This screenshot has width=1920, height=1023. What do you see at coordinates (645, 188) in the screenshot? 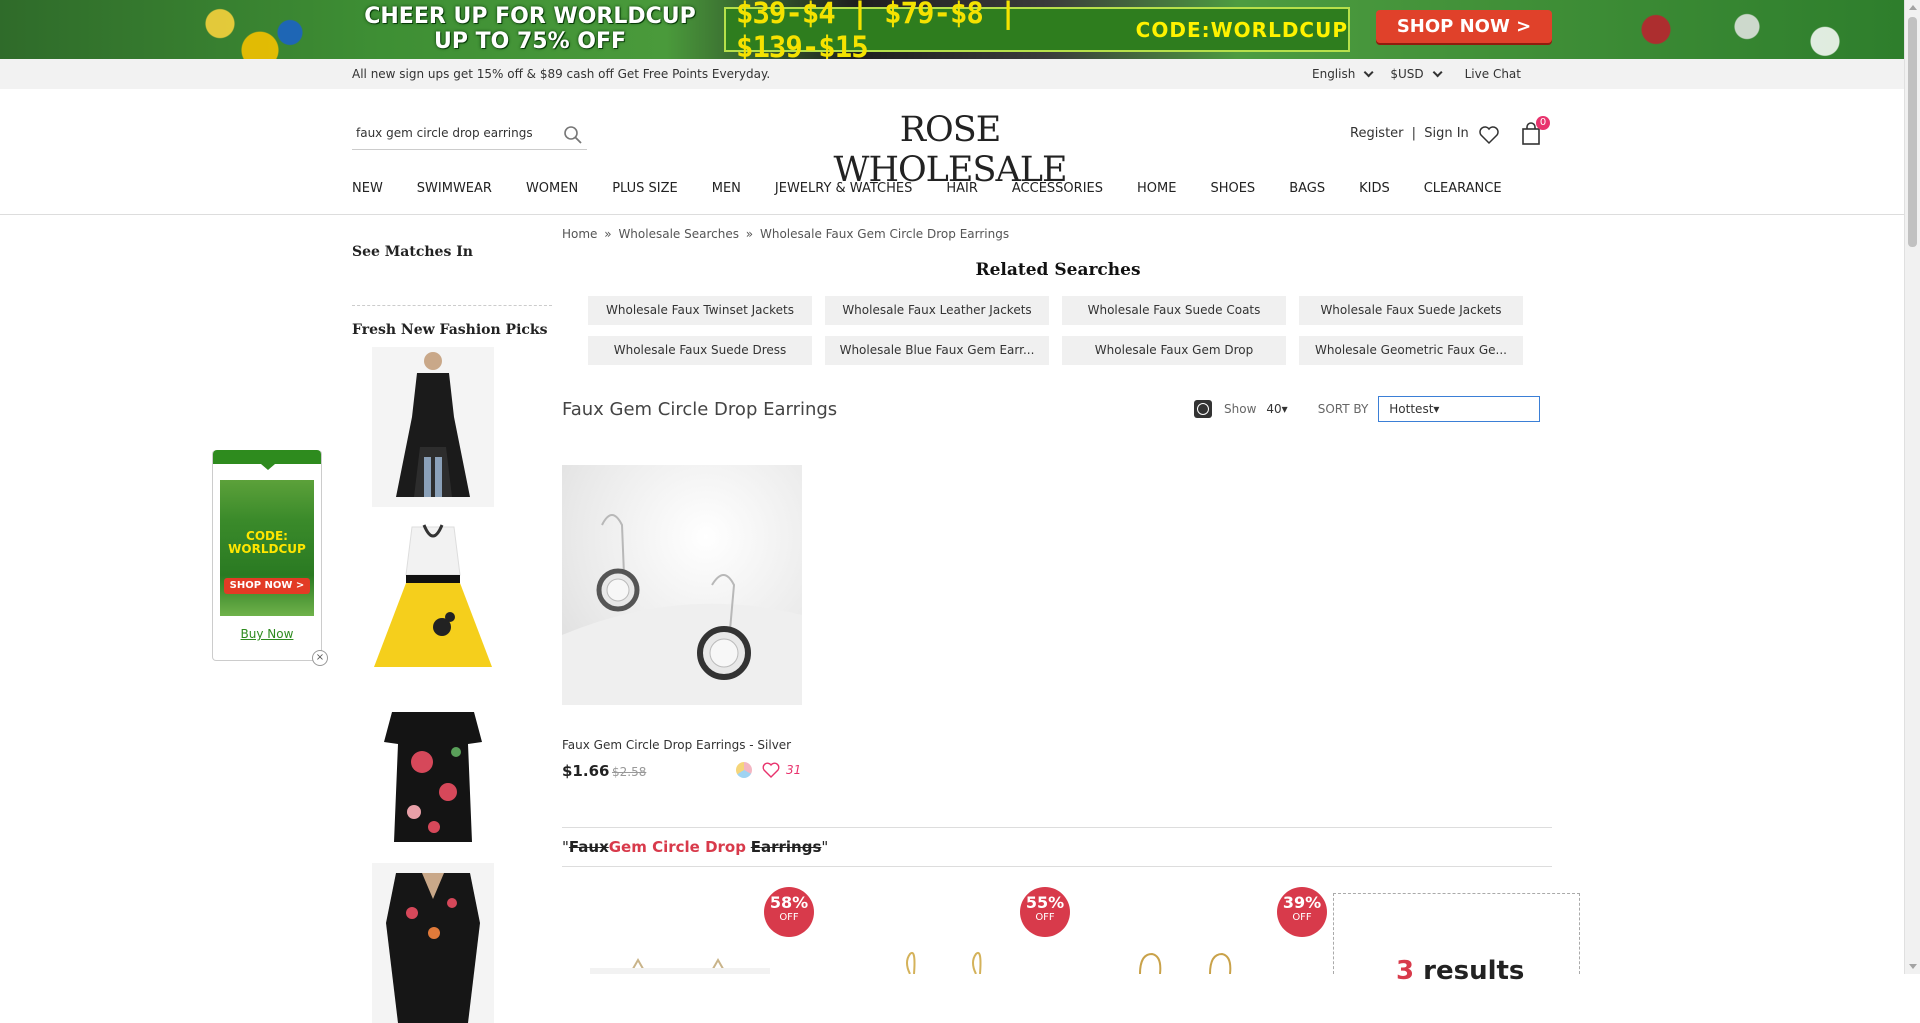
I see `nav-item-plus-size: PLUS SIZE` at bounding box center [645, 188].